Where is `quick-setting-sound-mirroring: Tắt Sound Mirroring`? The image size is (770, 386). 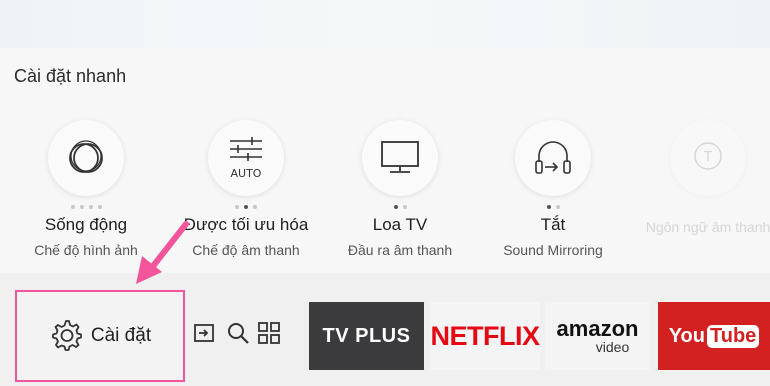 quick-setting-sound-mirroring: Tắt Sound Mirroring is located at coordinates (553, 189).